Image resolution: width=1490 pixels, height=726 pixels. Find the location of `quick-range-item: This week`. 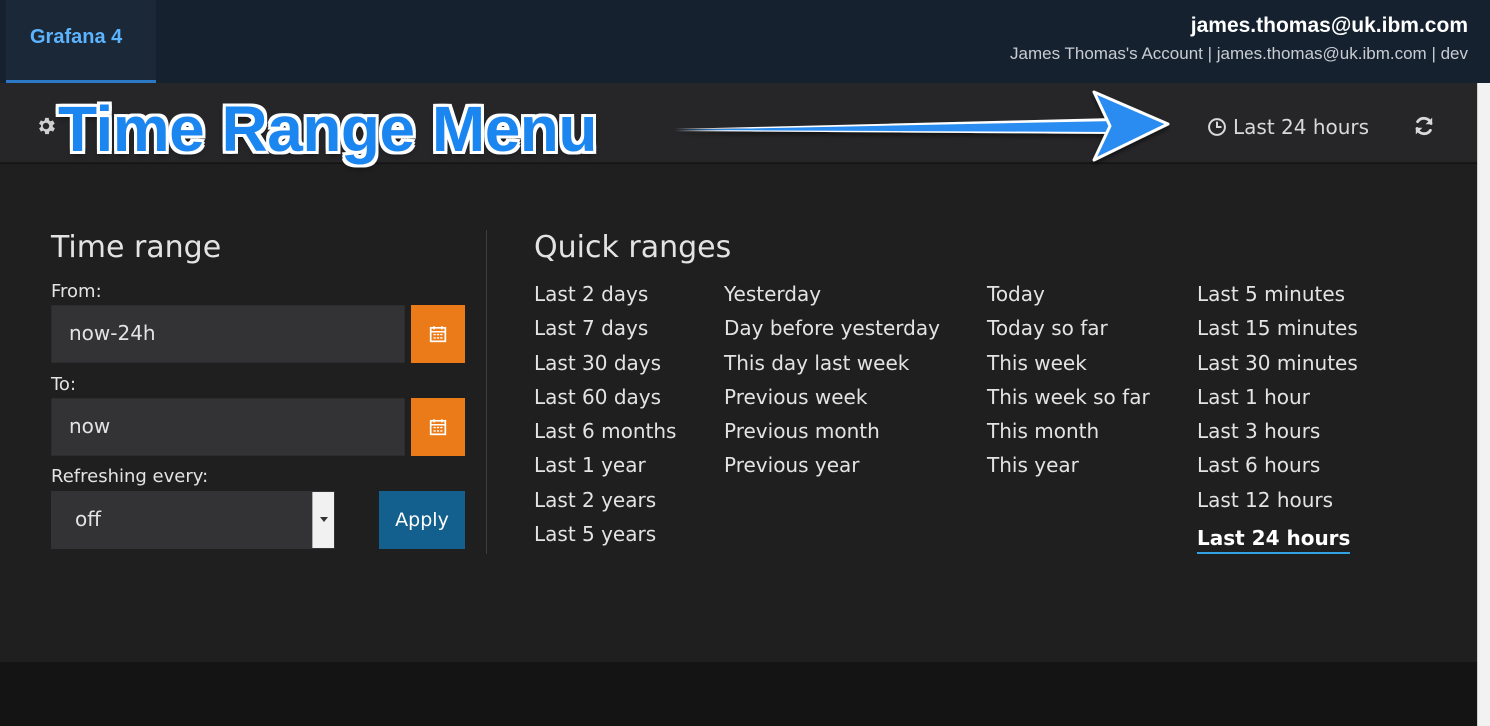

quick-range-item: This week is located at coordinates (1068, 366).